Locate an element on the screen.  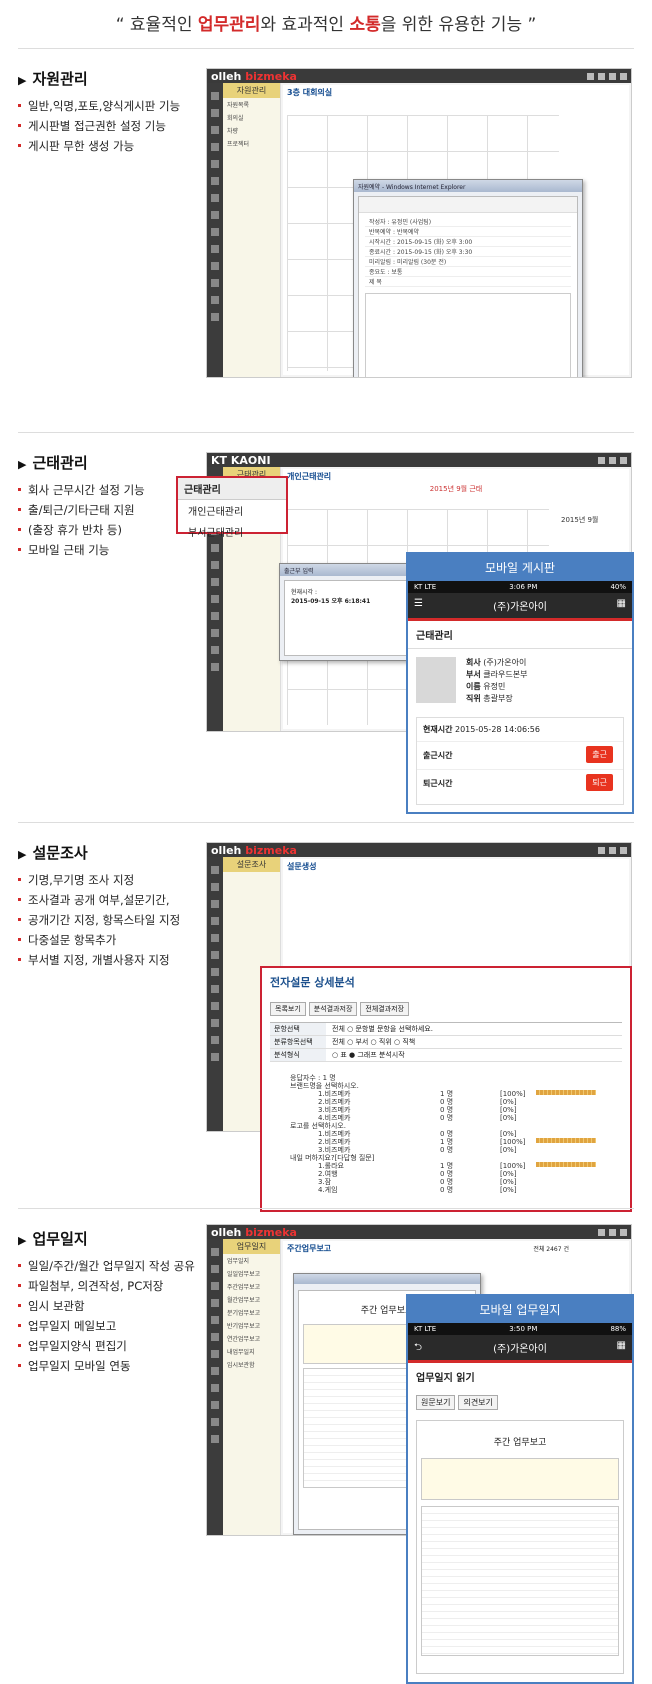
avatar is located at coordinates (436, 680).